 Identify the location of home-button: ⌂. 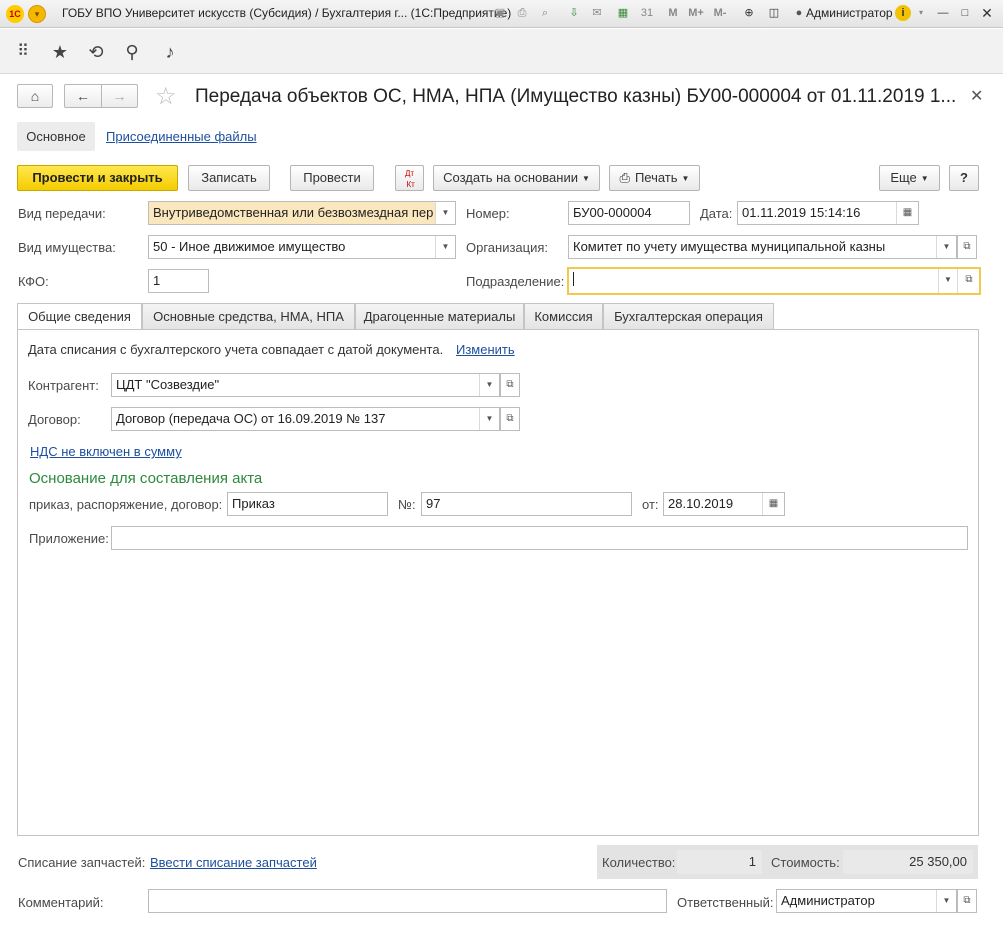
(35, 96).